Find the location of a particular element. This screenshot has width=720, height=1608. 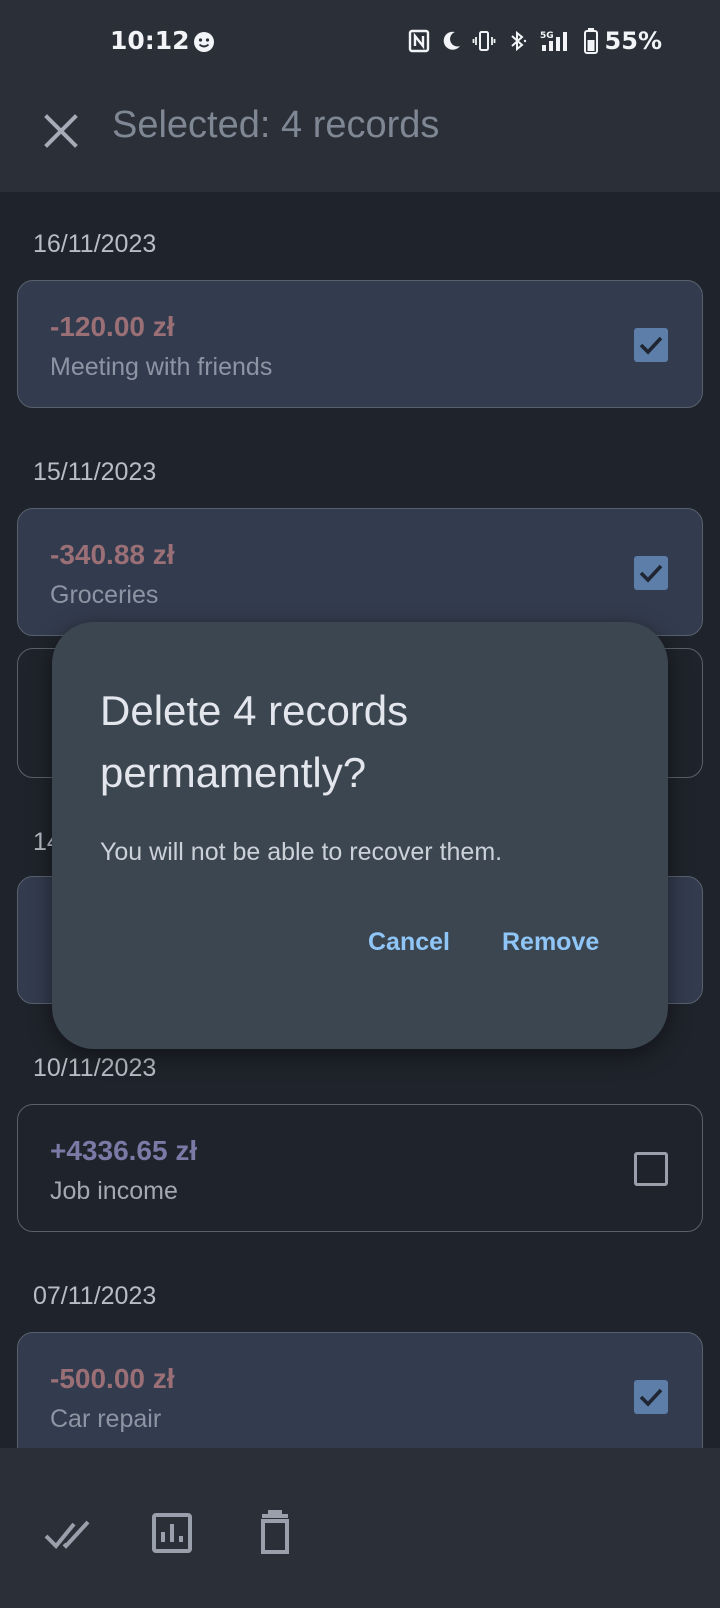

bottom-action-bar is located at coordinates (360, 1528).